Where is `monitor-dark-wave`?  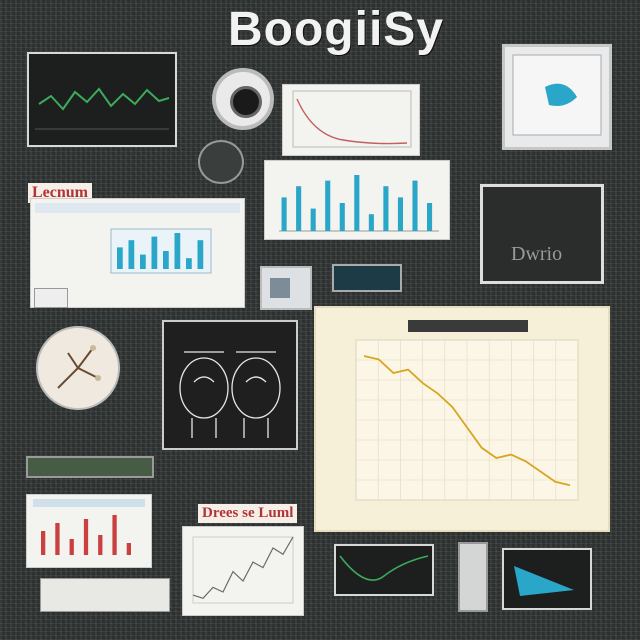
monitor-dark-wave is located at coordinates (384, 570).